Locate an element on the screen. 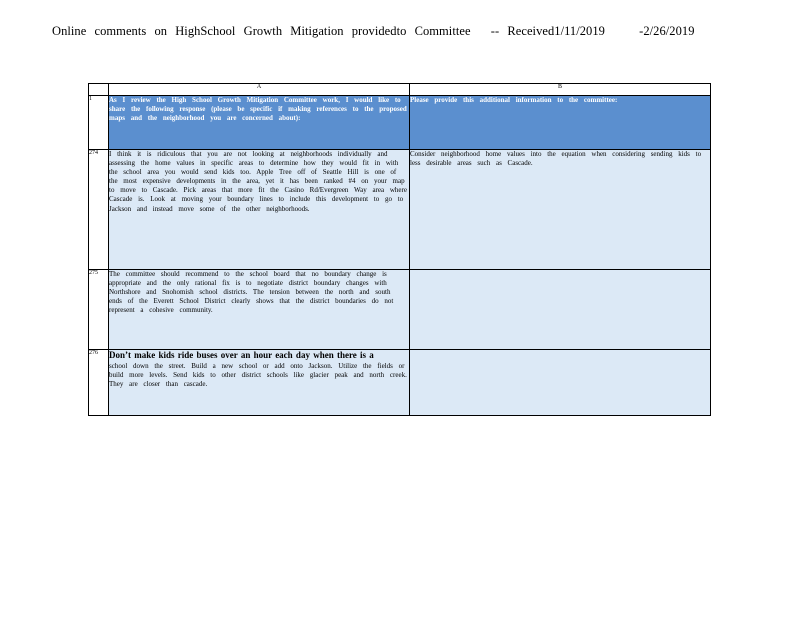 The image size is (800, 618). row-number: 275 is located at coordinates (98, 309).